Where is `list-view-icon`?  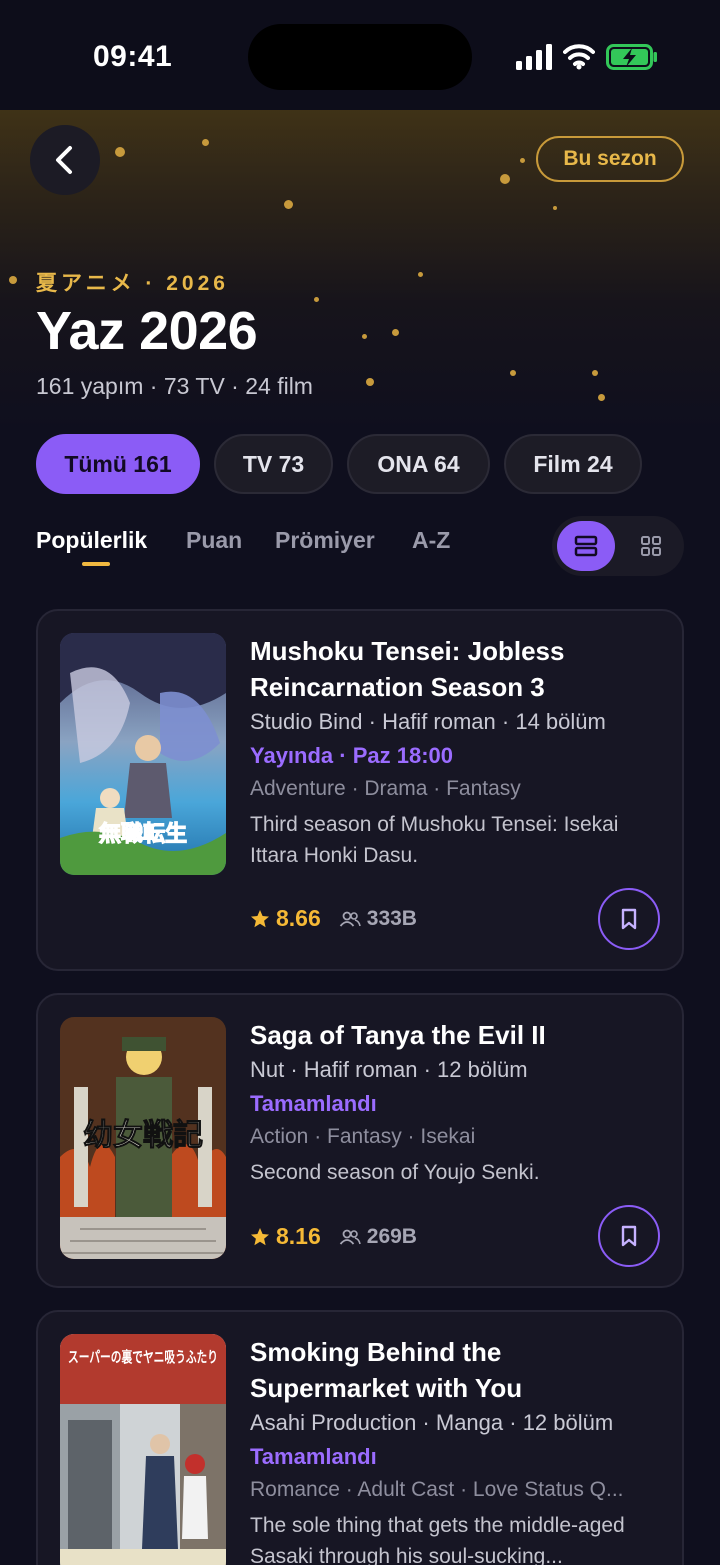
list-view-icon is located at coordinates (586, 546).